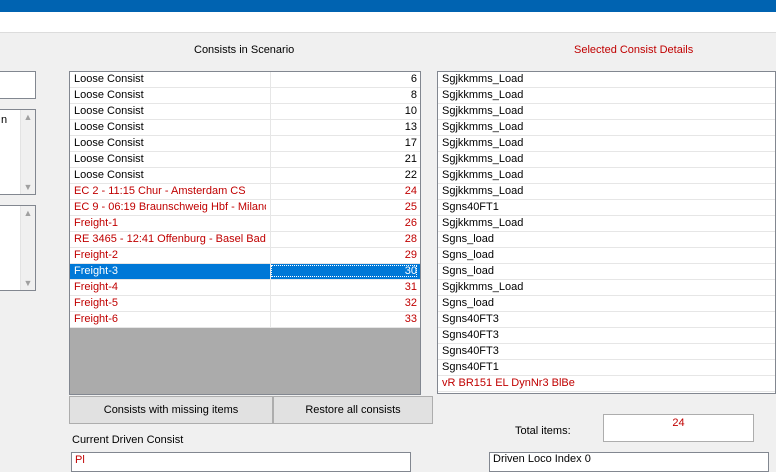 Image resolution: width=776 pixels, height=472 pixels. I want to click on consist-name-cell: RE 3465 - 12:41 Offenburg - Basel Bad Bf, so click(170, 239).